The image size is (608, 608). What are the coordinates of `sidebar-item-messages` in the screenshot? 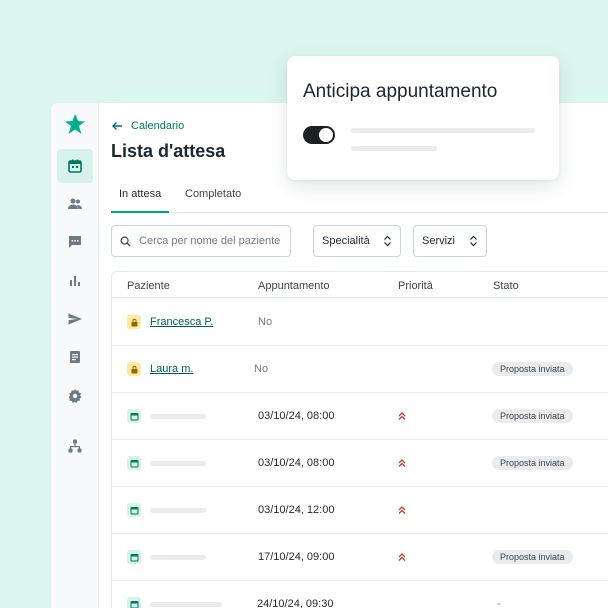 It's located at (75, 242).